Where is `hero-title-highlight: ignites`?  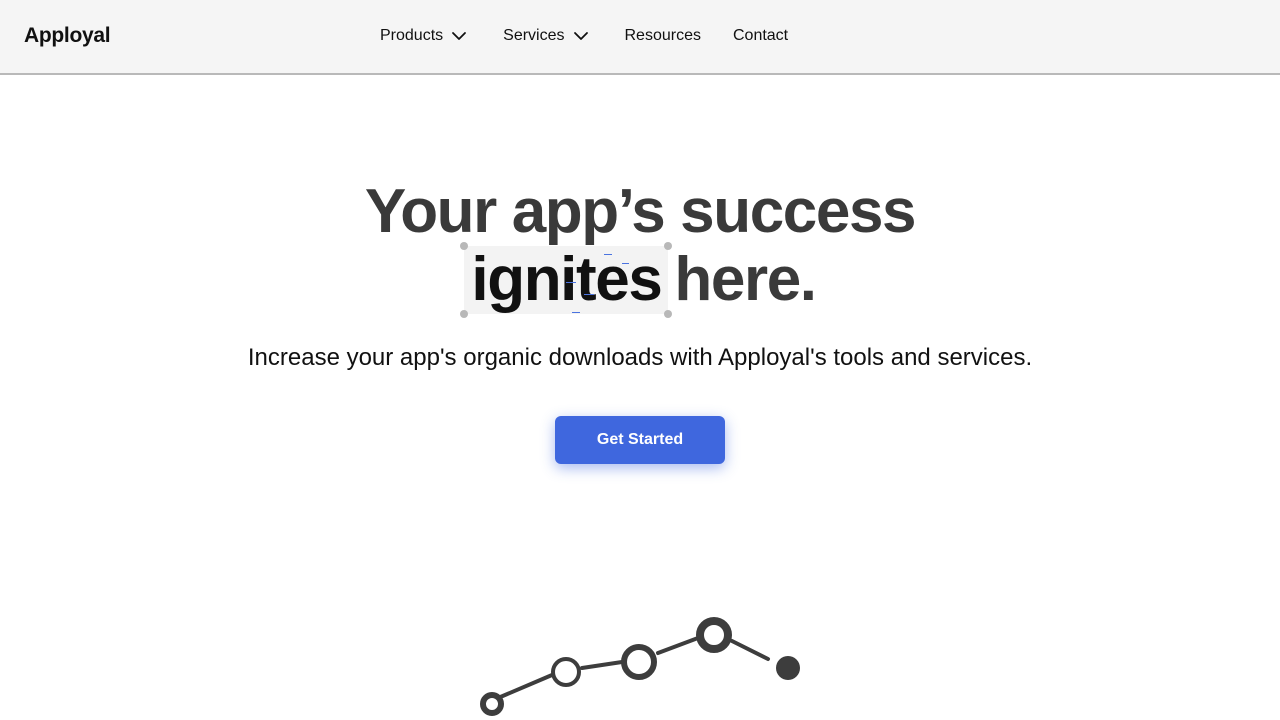
hero-title-highlight: ignites is located at coordinates (566, 279).